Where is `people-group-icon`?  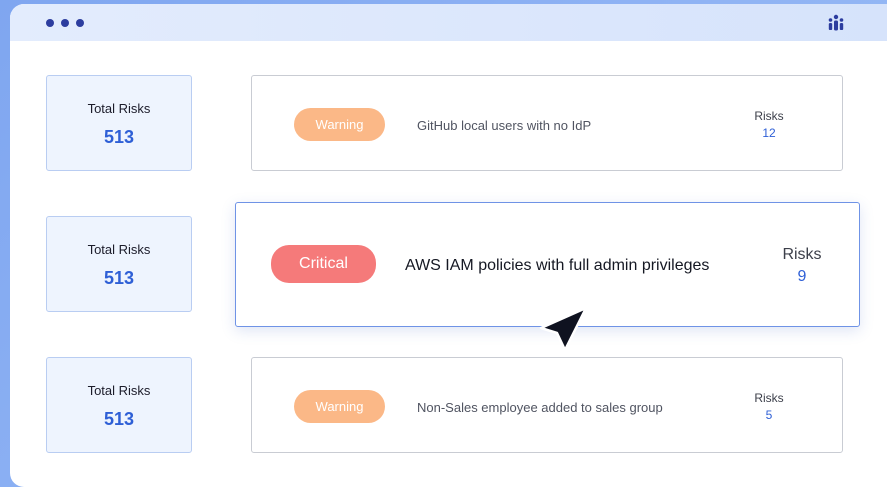 people-group-icon is located at coordinates (836, 22).